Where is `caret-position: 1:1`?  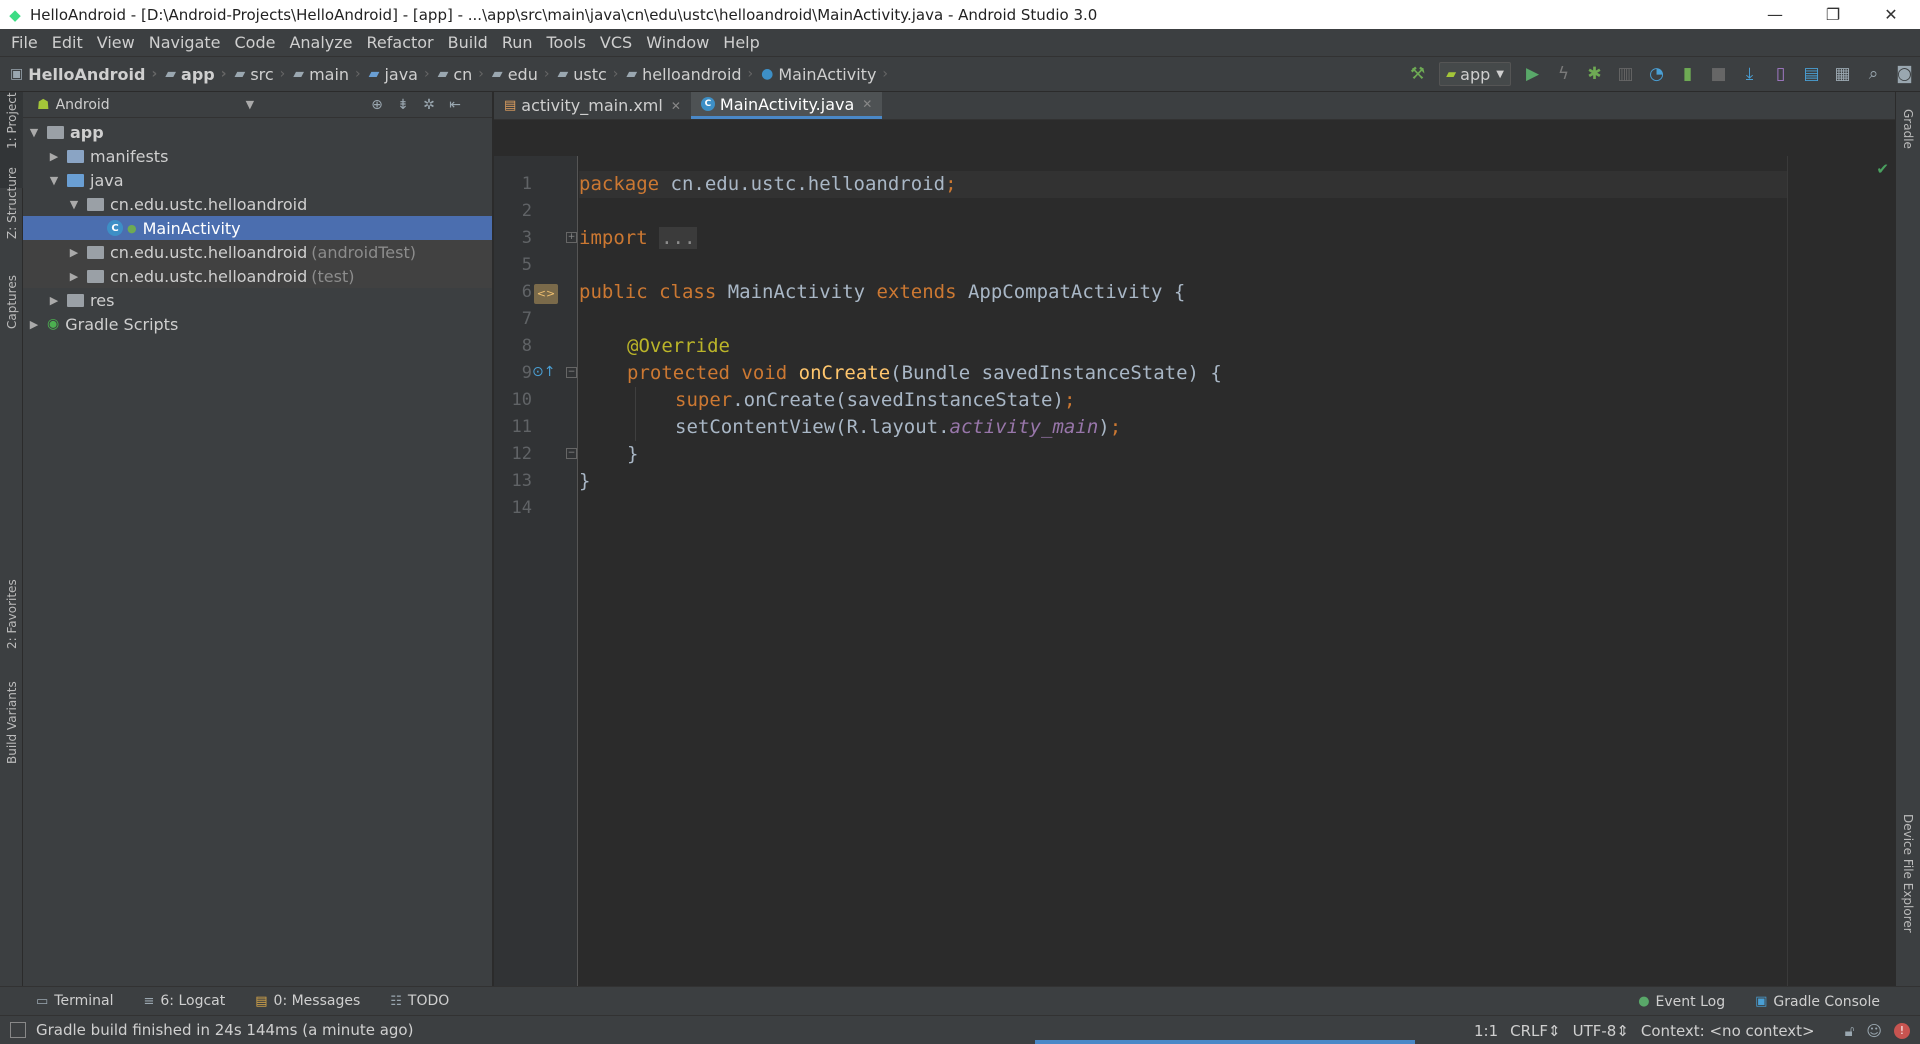 caret-position: 1:1 is located at coordinates (1486, 1031).